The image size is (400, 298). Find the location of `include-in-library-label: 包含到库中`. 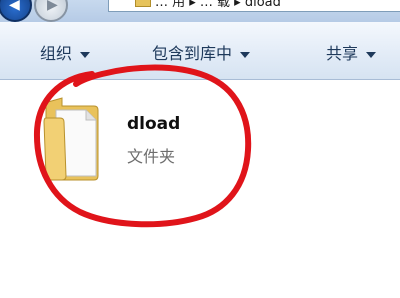

include-in-library-label: 包含到库中 is located at coordinates (192, 53).